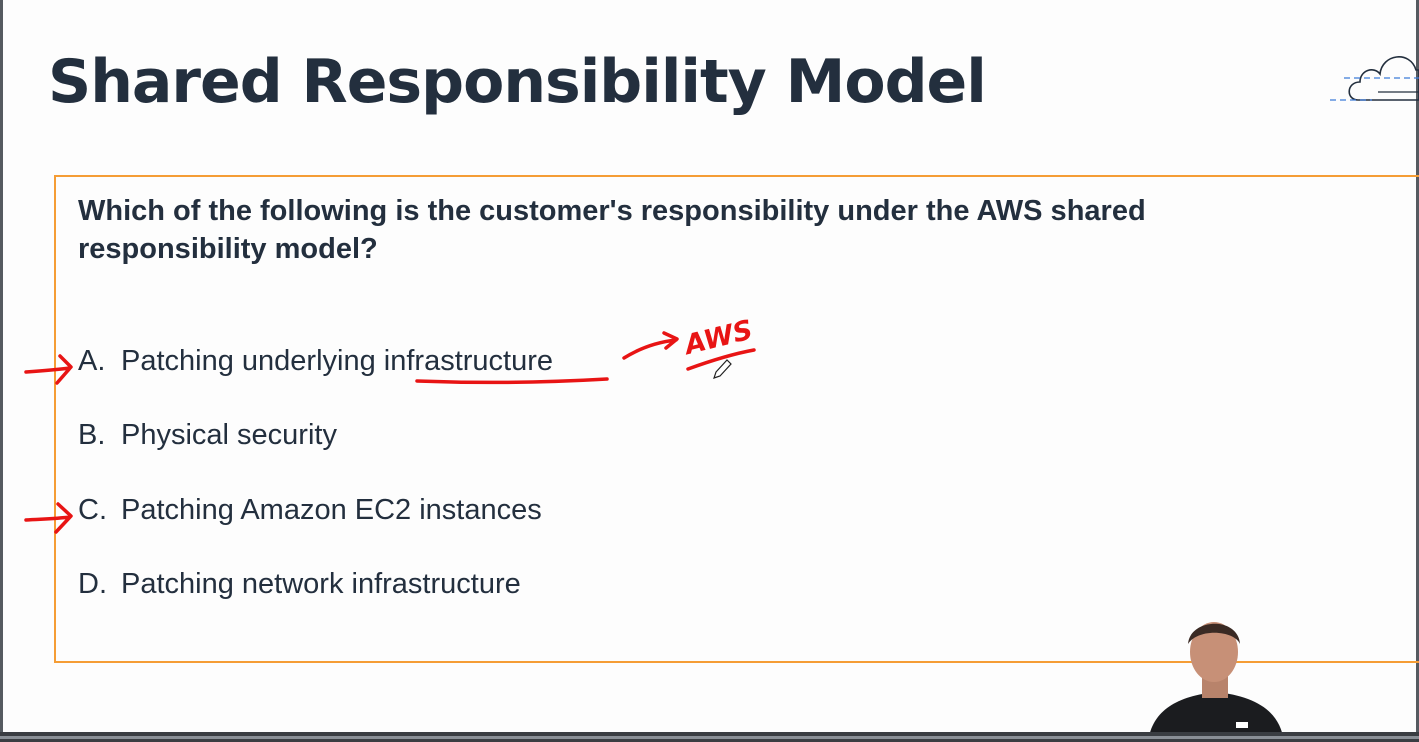  Describe the element at coordinates (92, 510) in the screenshot. I see `option-letter: C.` at that location.